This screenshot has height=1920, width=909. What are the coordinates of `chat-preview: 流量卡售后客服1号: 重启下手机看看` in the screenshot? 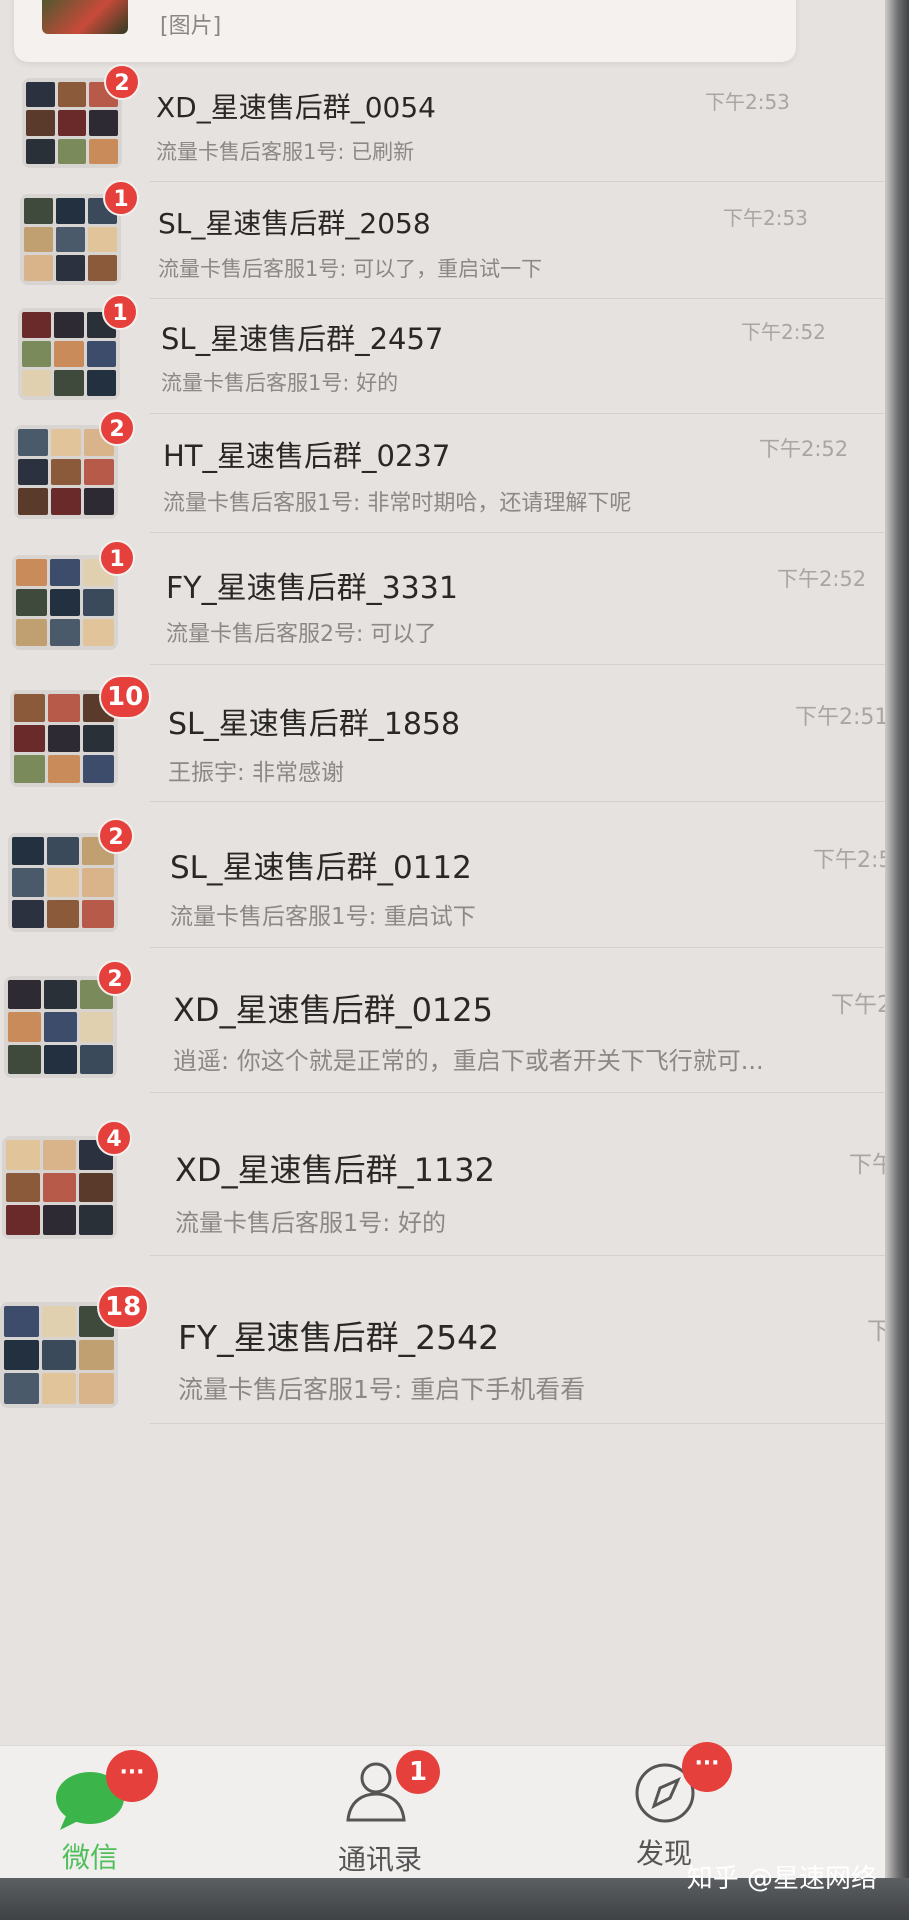 It's located at (382, 1389).